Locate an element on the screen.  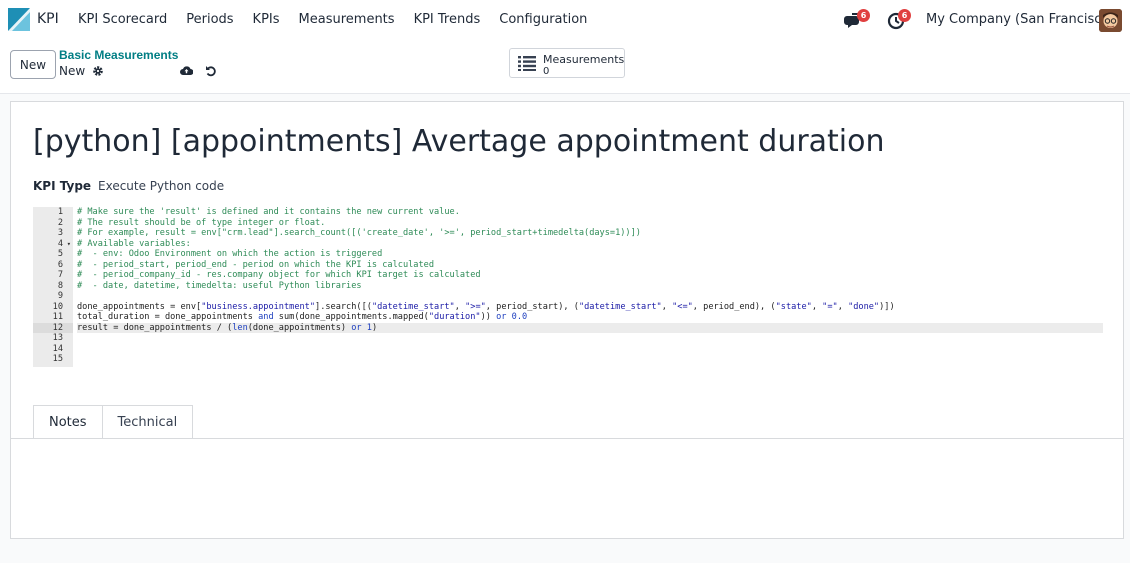
company-switcher: My Company (San Francisco) is located at coordinates (1020, 19).